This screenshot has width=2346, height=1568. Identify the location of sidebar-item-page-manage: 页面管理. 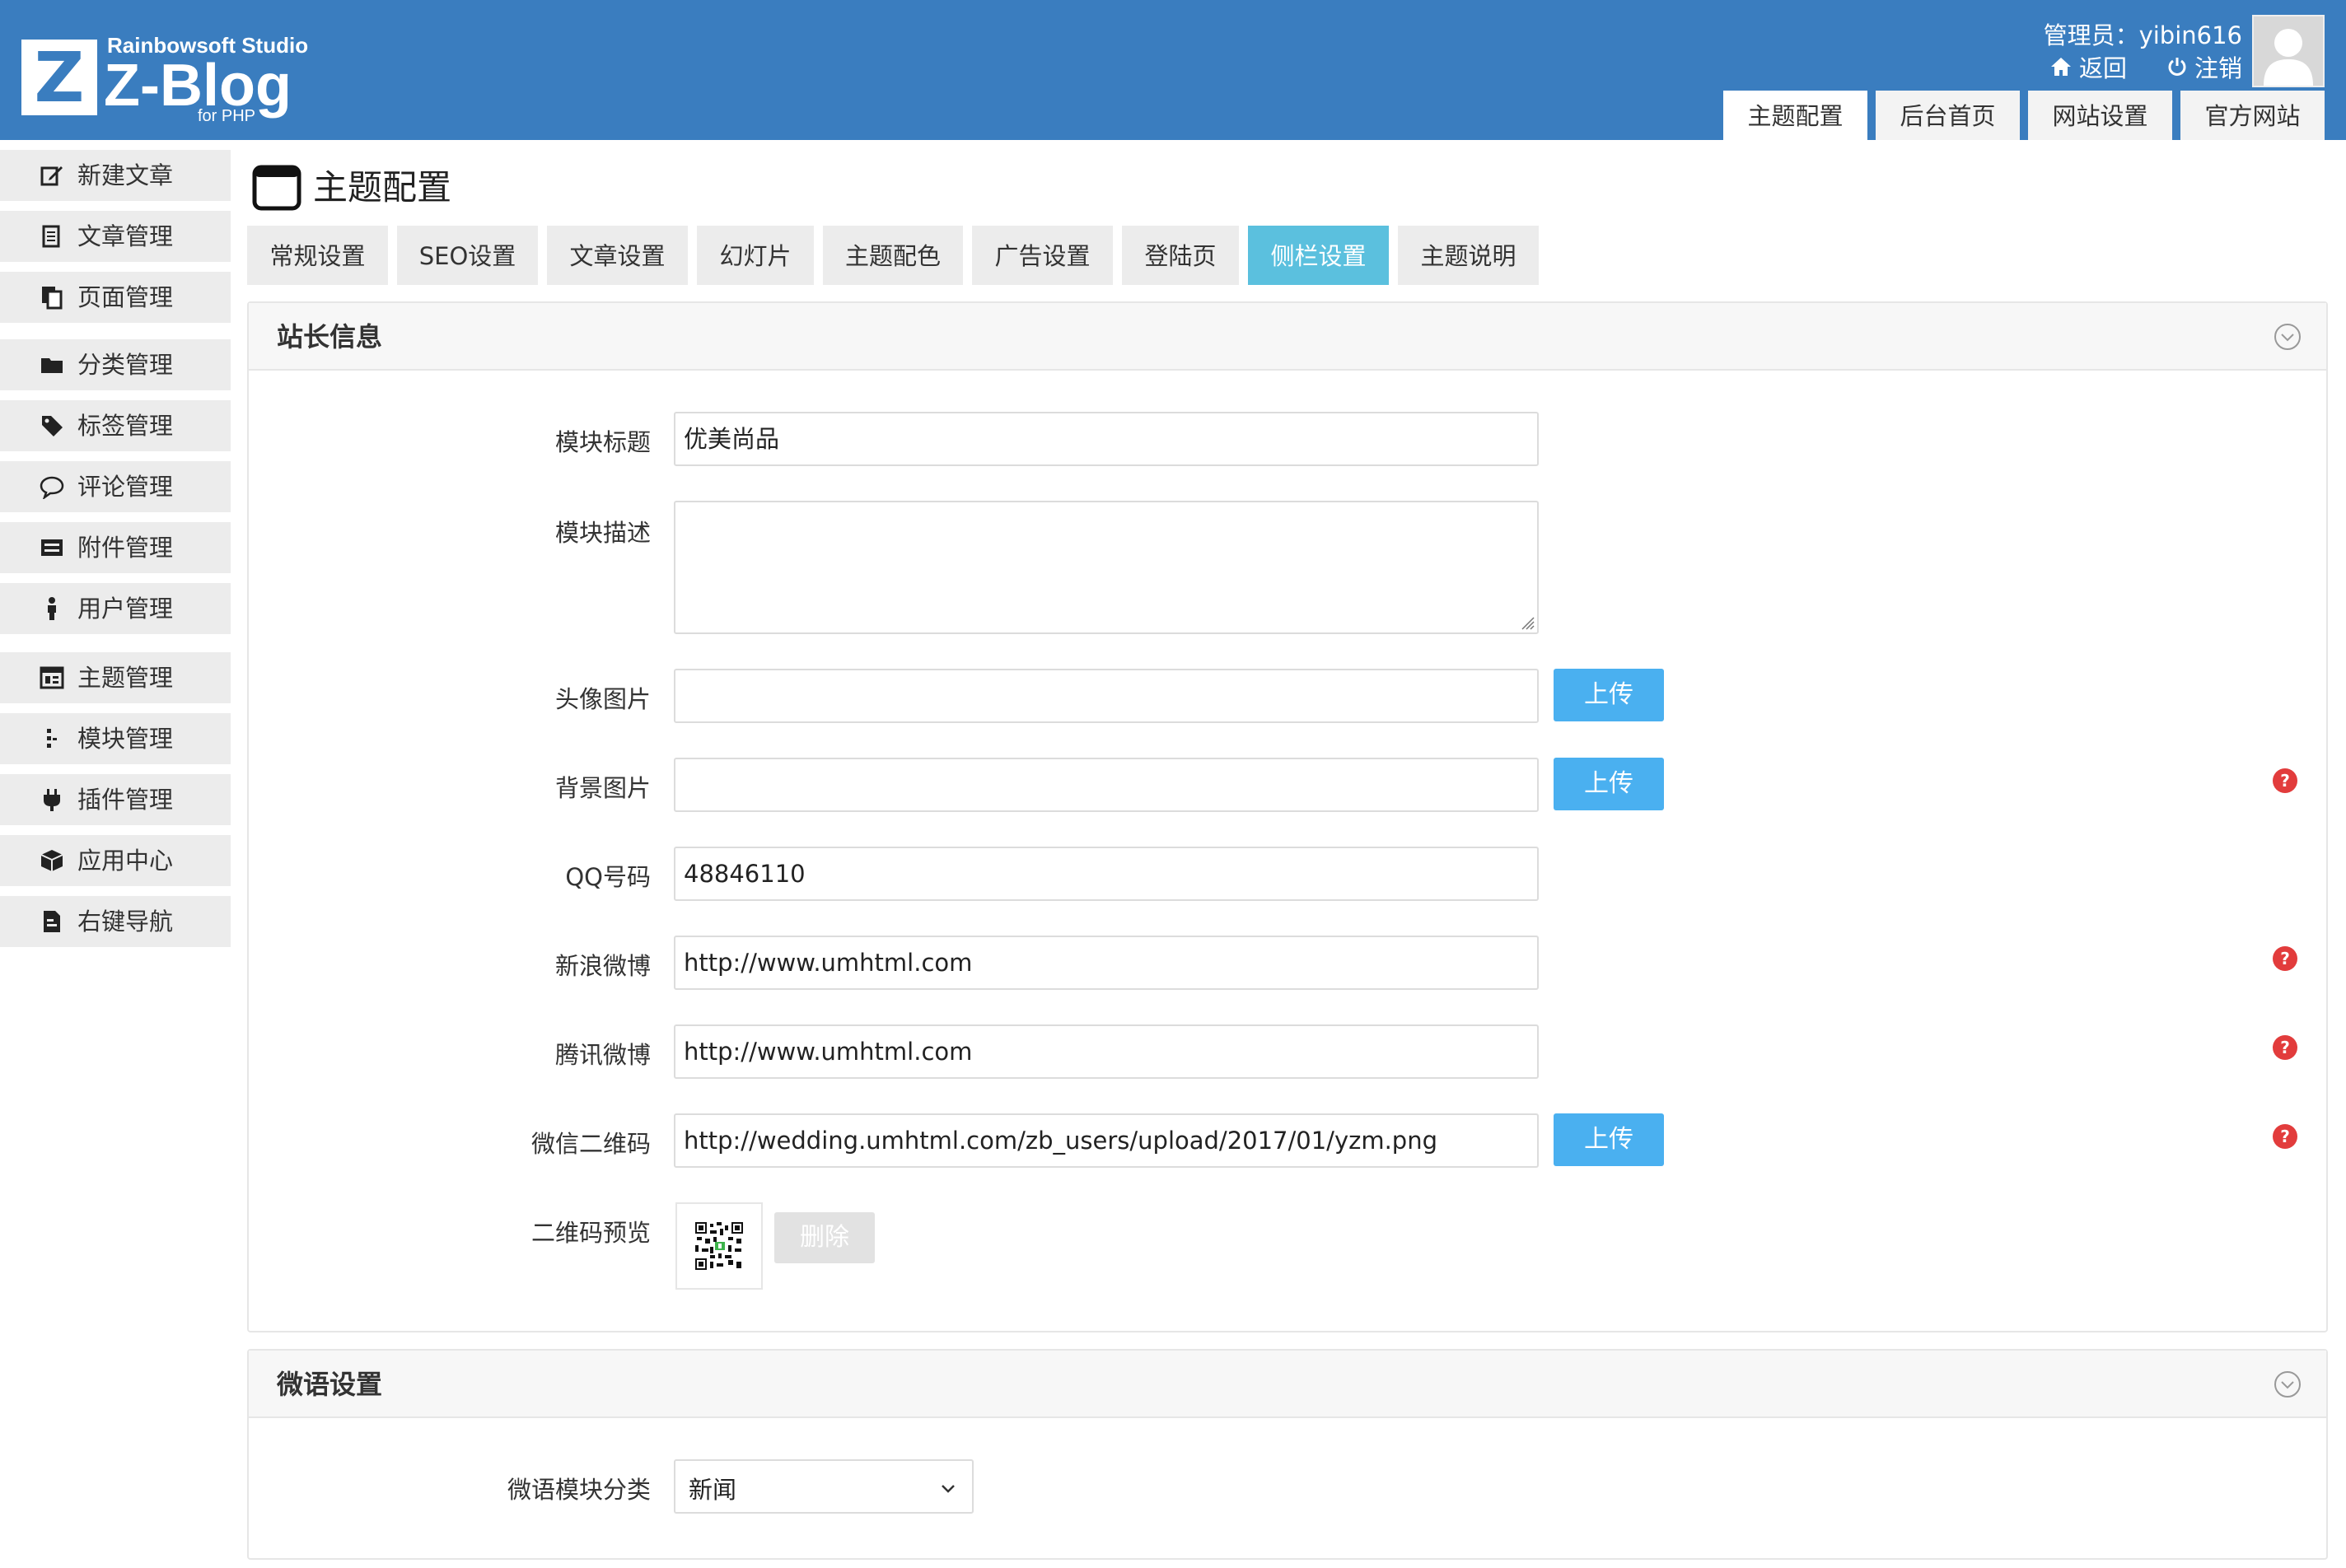
(115, 297).